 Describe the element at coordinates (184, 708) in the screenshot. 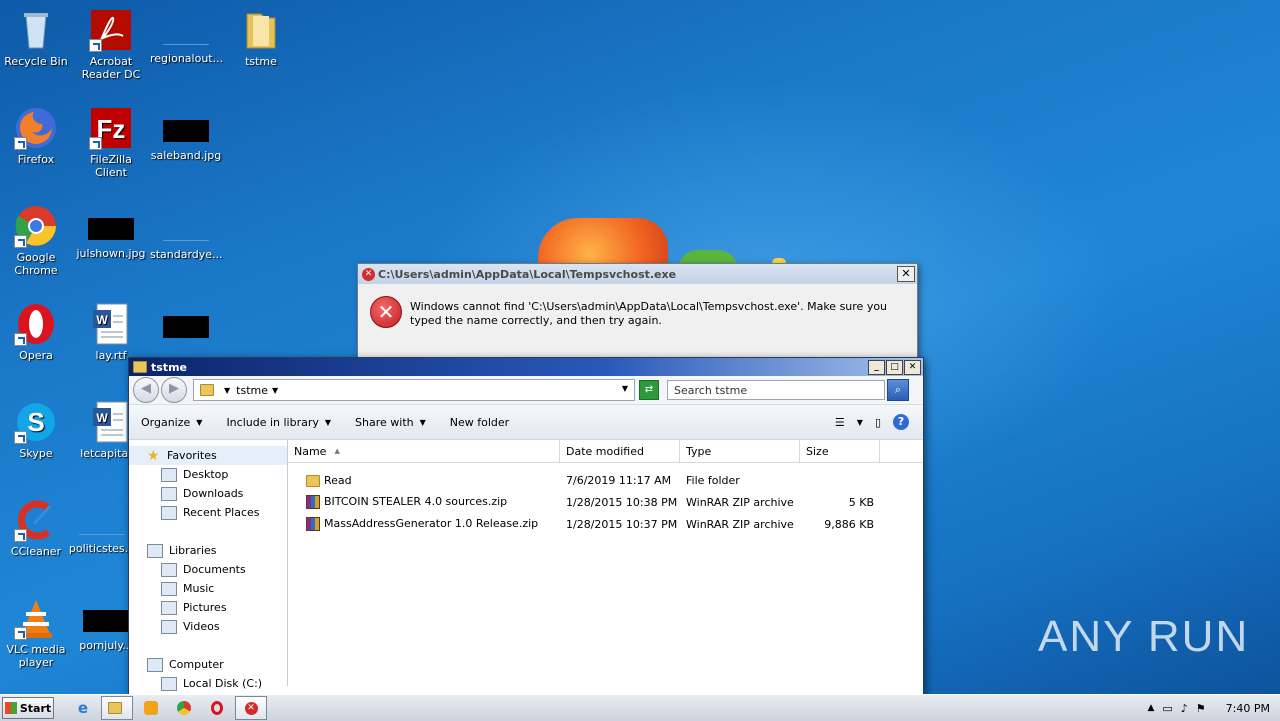

I see `taskbar-chrome` at that location.